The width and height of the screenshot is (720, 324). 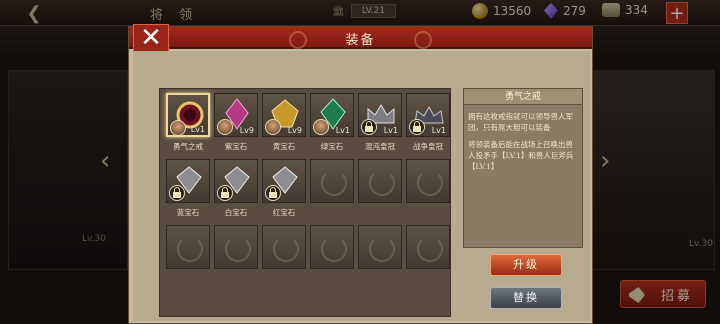 I want to click on equipment-name: 黄宝石, so click(x=284, y=146).